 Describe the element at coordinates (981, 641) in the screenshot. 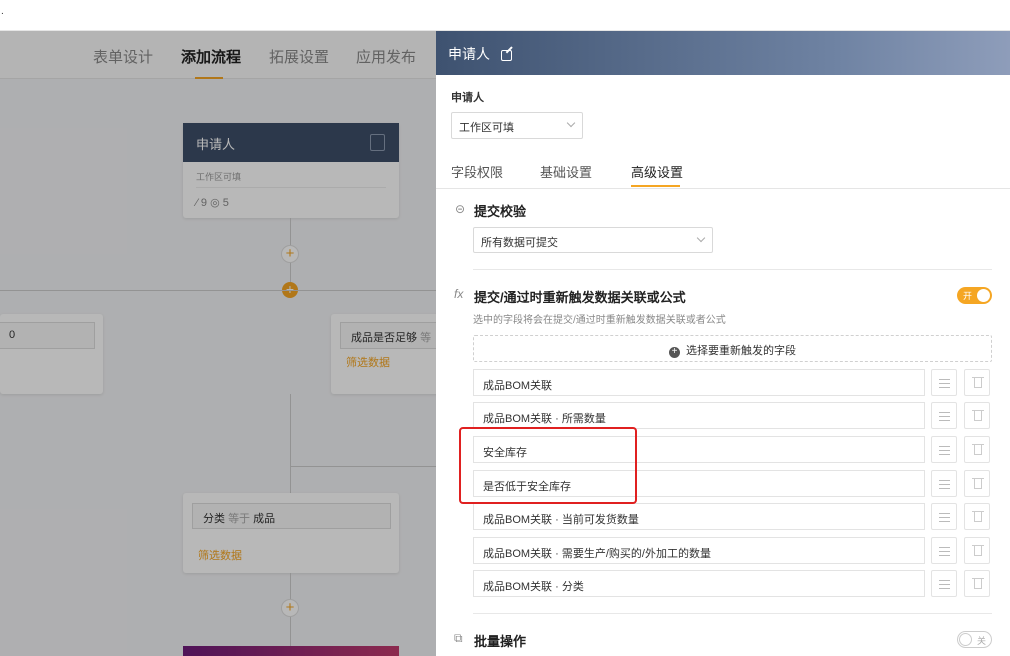

I see `batch-toggle-label: 关` at that location.